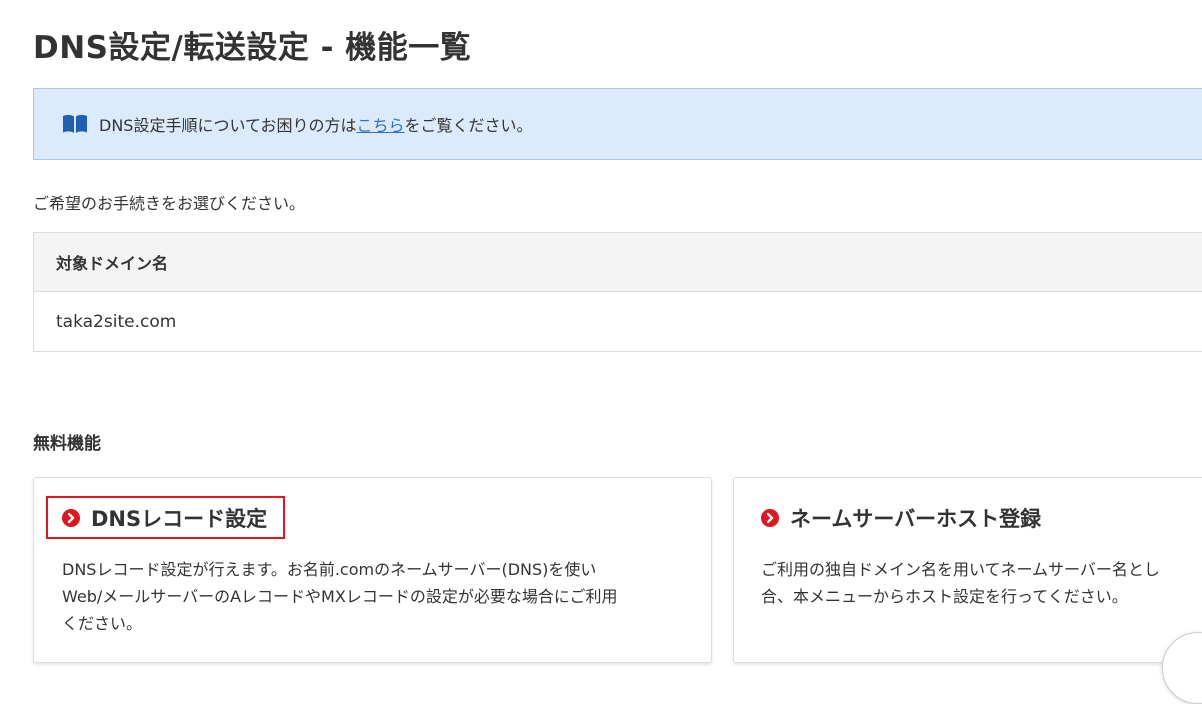 Image resolution: width=1202 pixels, height=704 pixels. I want to click on card-description-line: ください。, so click(102, 623).